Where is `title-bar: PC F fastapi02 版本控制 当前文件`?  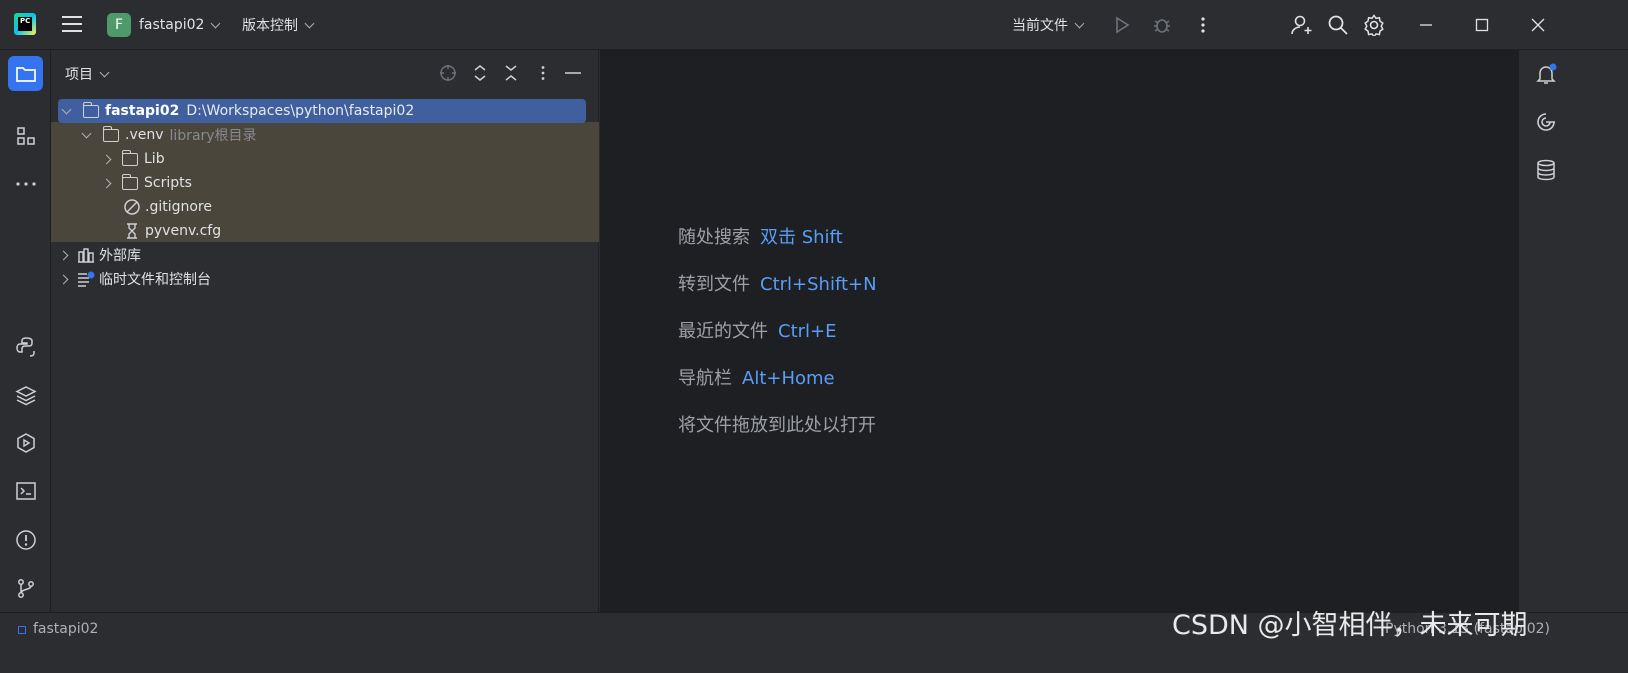
title-bar: PC F fastapi02 版本控制 当前文件 is located at coordinates (814, 25).